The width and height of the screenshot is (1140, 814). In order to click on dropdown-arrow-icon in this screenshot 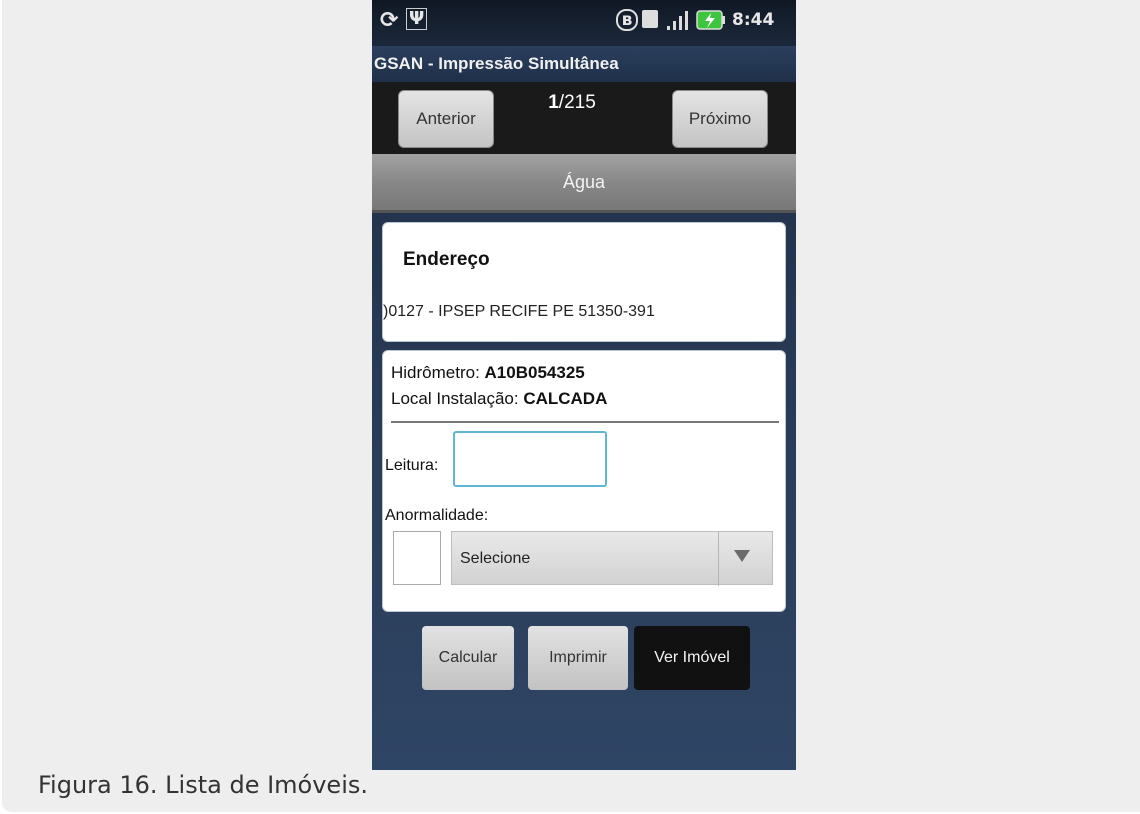, I will do `click(742, 556)`.